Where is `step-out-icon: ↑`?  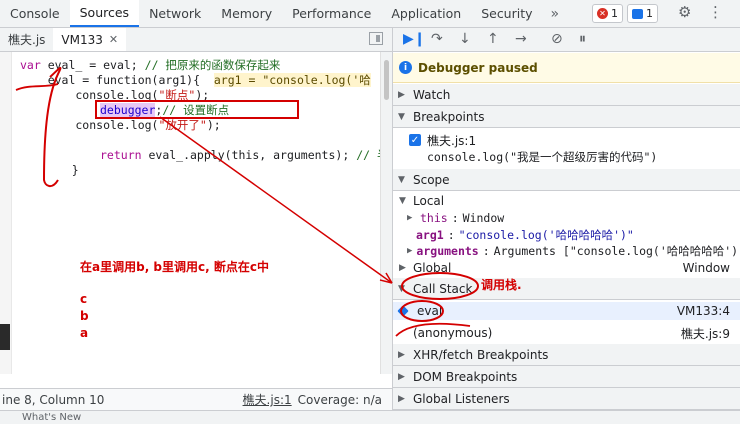 step-out-icon: ↑ is located at coordinates (493, 39).